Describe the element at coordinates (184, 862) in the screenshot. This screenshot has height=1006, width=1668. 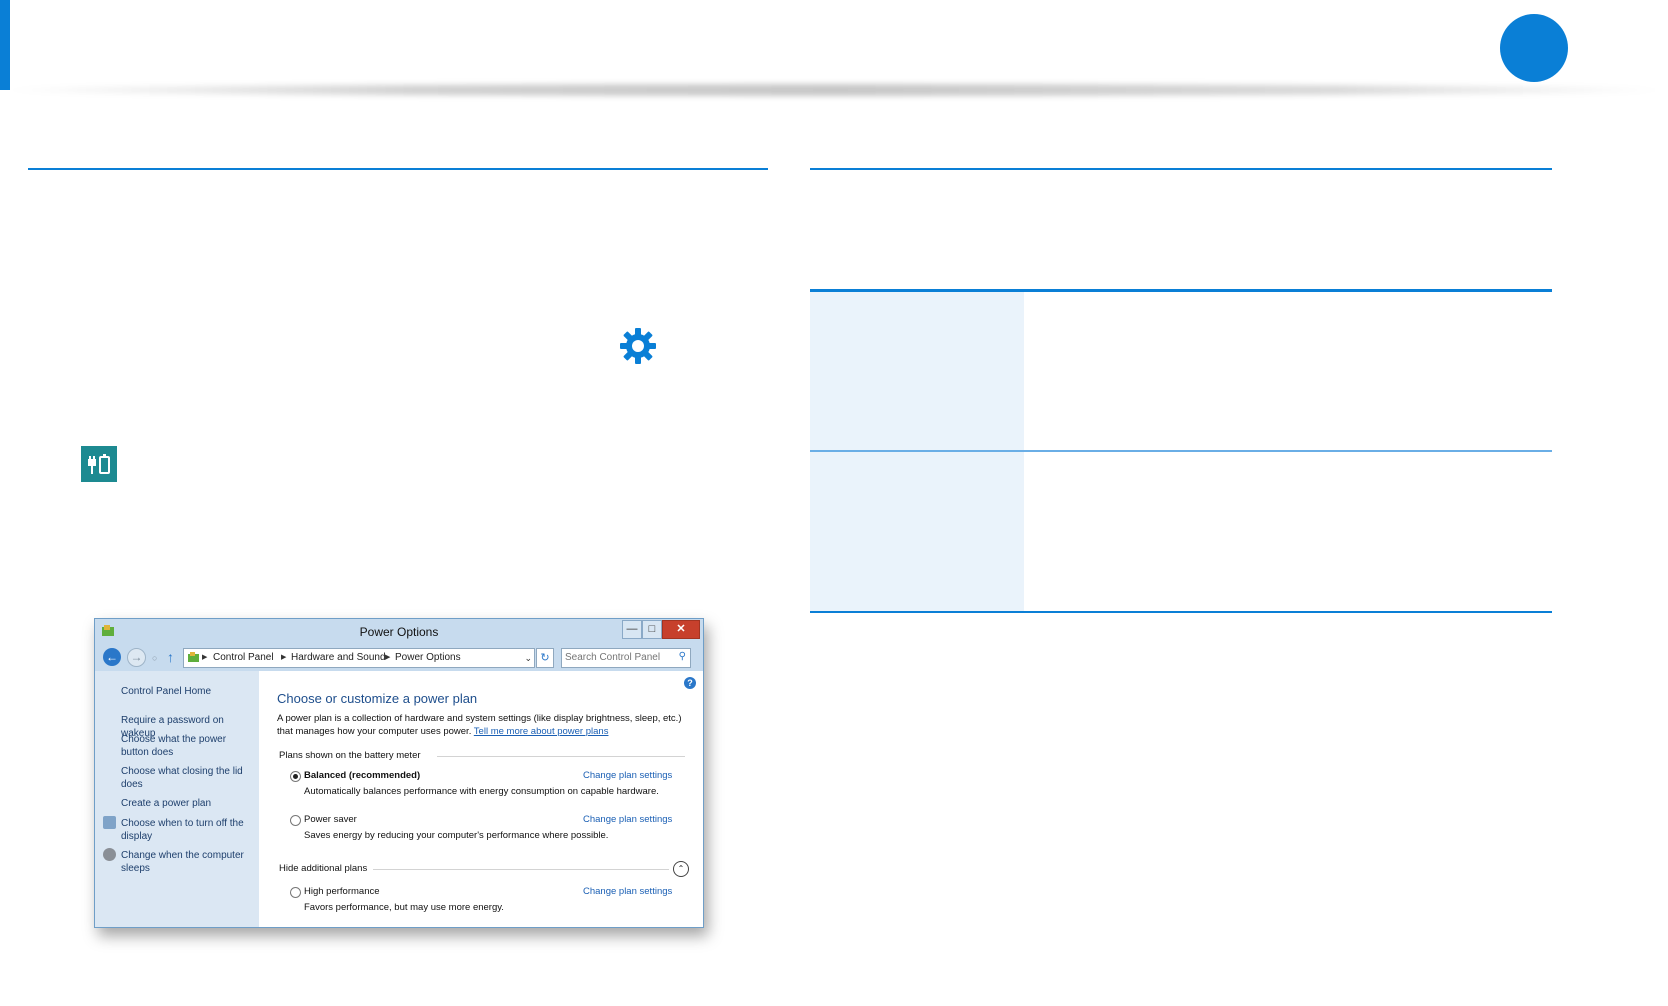
I see `sidebar-item-computer-sleeps: Change when the computer sleeps` at that location.